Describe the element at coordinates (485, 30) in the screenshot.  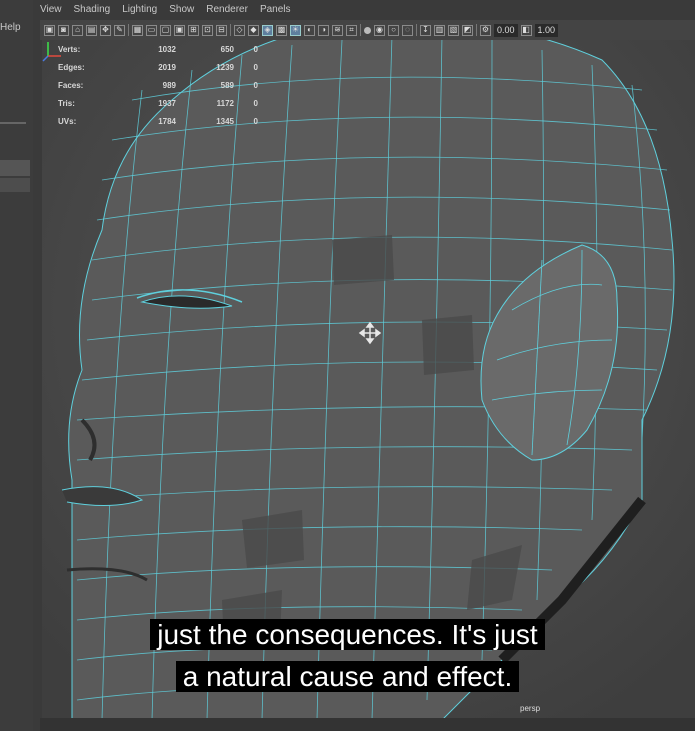
I see `exposure-settings-icon: ⚙` at that location.